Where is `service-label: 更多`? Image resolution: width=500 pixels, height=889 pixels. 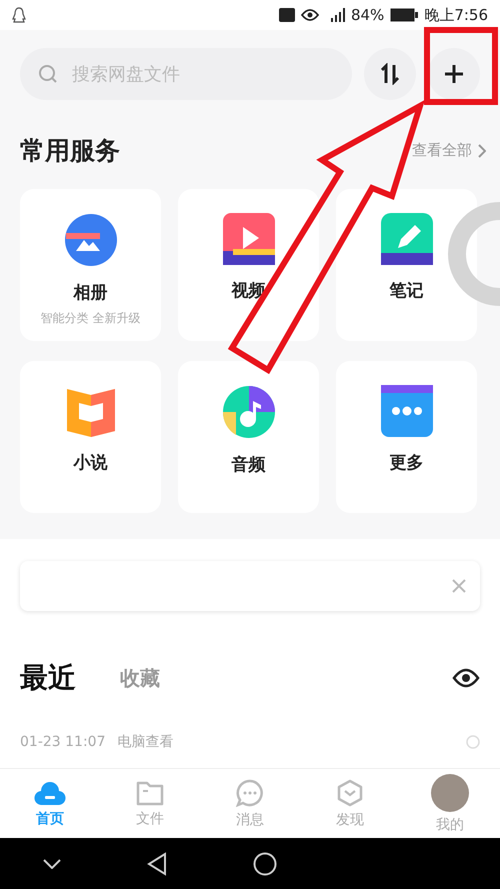
service-label: 更多 is located at coordinates (407, 463).